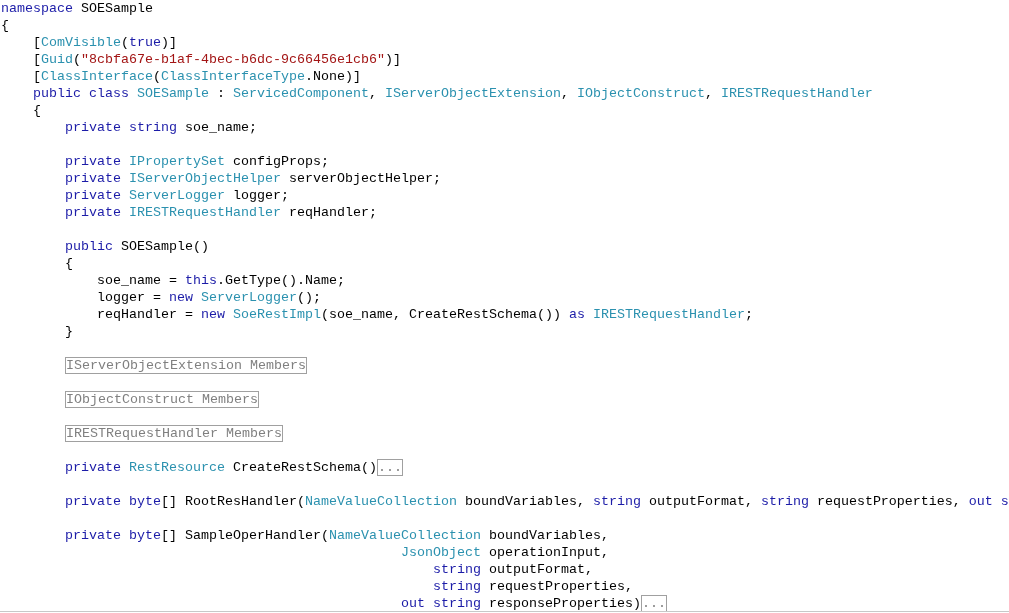 The height and width of the screenshot is (613, 1009). What do you see at coordinates (177, 195) in the screenshot?
I see `code-line: private ServerLogger logger;` at bounding box center [177, 195].